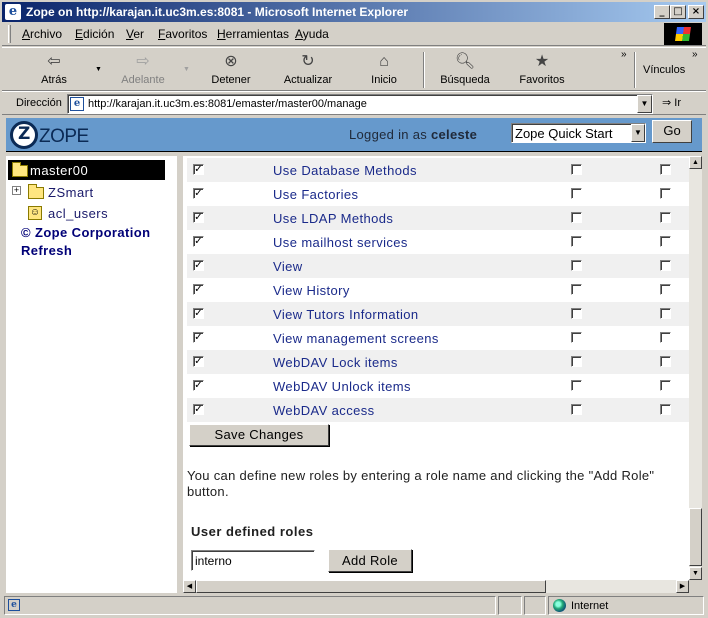  What do you see at coordinates (54, 69) in the screenshot?
I see `back-button: ⇦ Atrás` at bounding box center [54, 69].